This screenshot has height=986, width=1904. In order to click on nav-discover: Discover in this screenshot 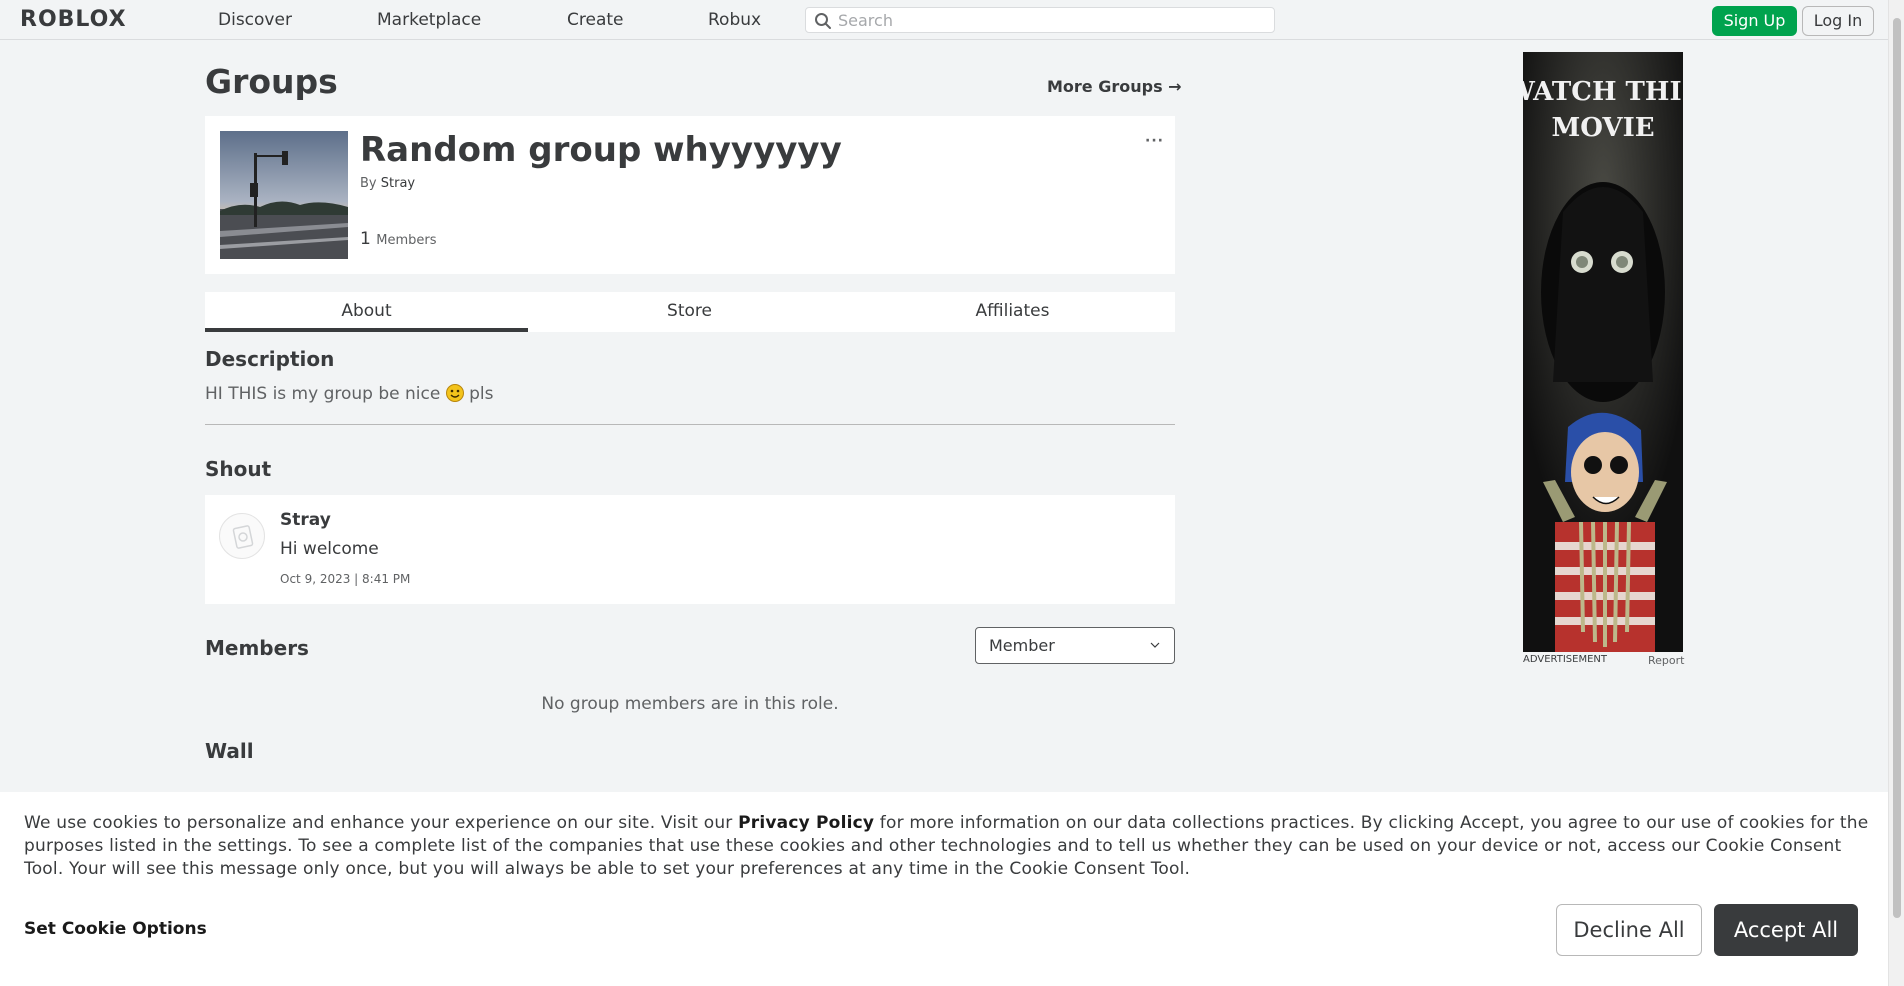, I will do `click(255, 20)`.